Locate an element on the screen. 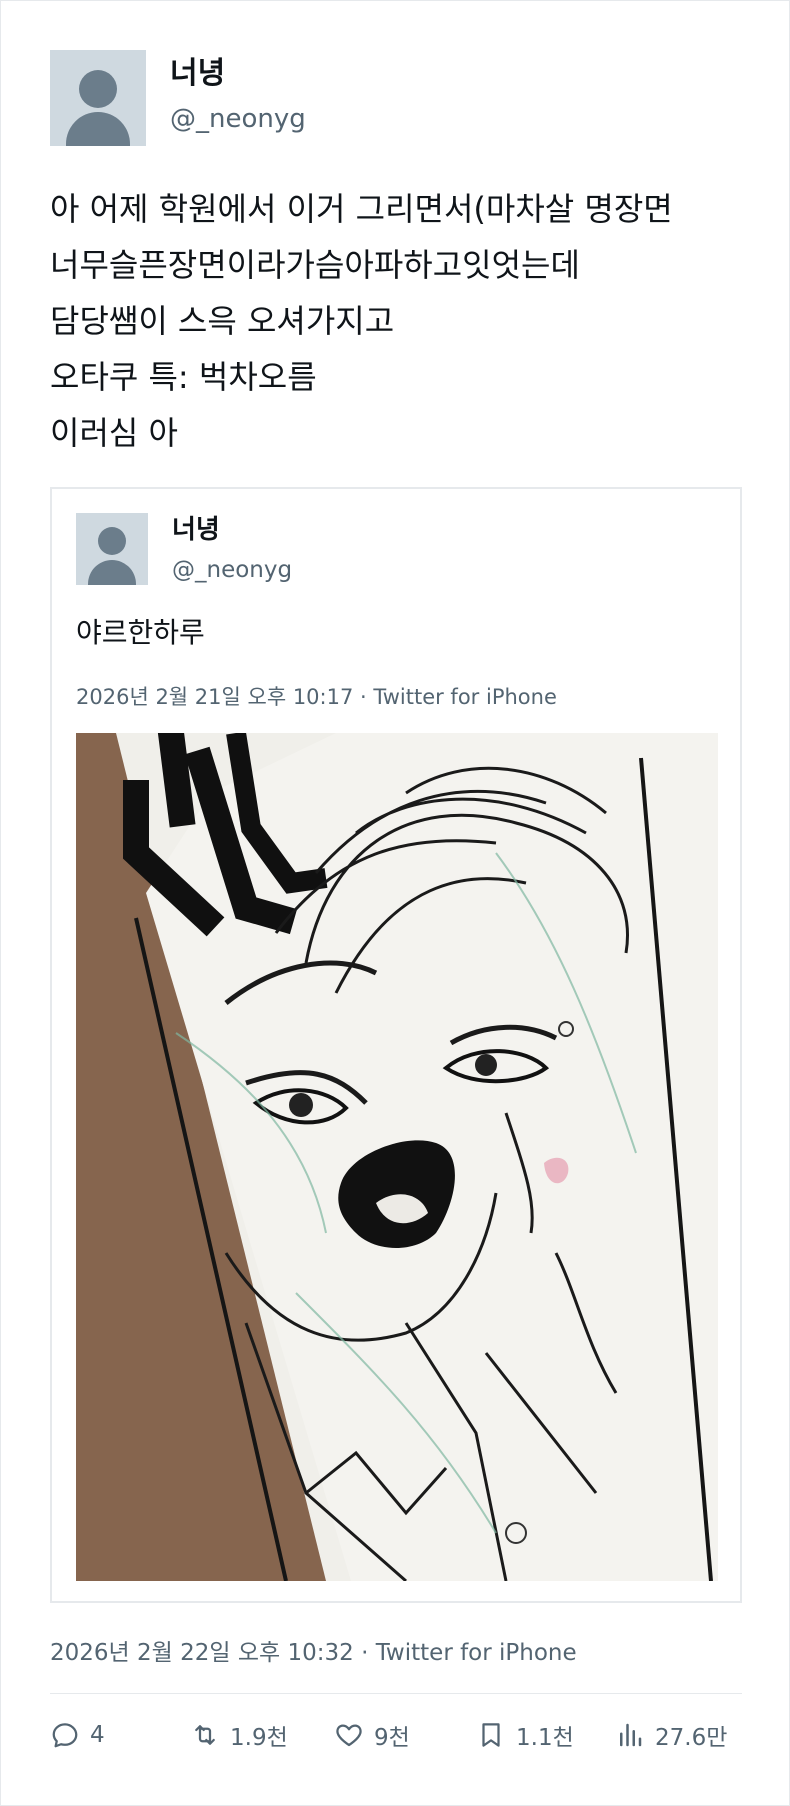 The image size is (790, 1806). tweet-text-line: 오타쿠 특: 벅차오름 is located at coordinates (183, 377).